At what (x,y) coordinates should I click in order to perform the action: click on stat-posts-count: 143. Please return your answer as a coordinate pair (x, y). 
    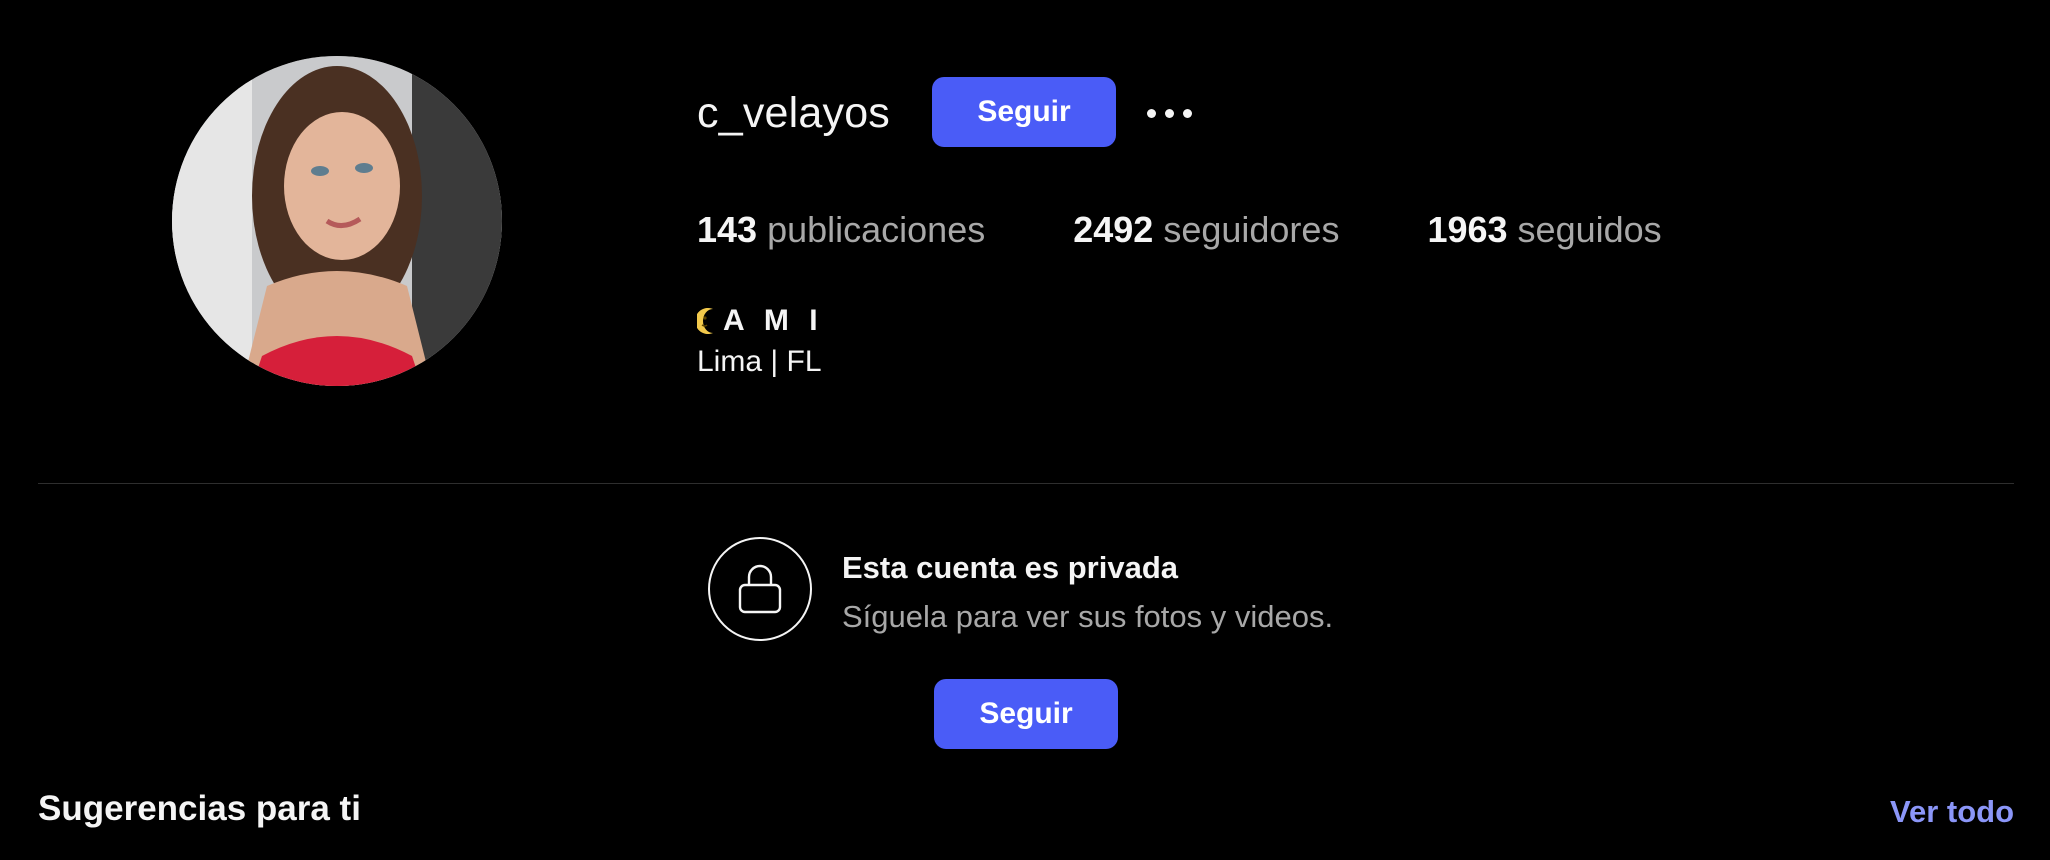
    Looking at the image, I should click on (727, 229).